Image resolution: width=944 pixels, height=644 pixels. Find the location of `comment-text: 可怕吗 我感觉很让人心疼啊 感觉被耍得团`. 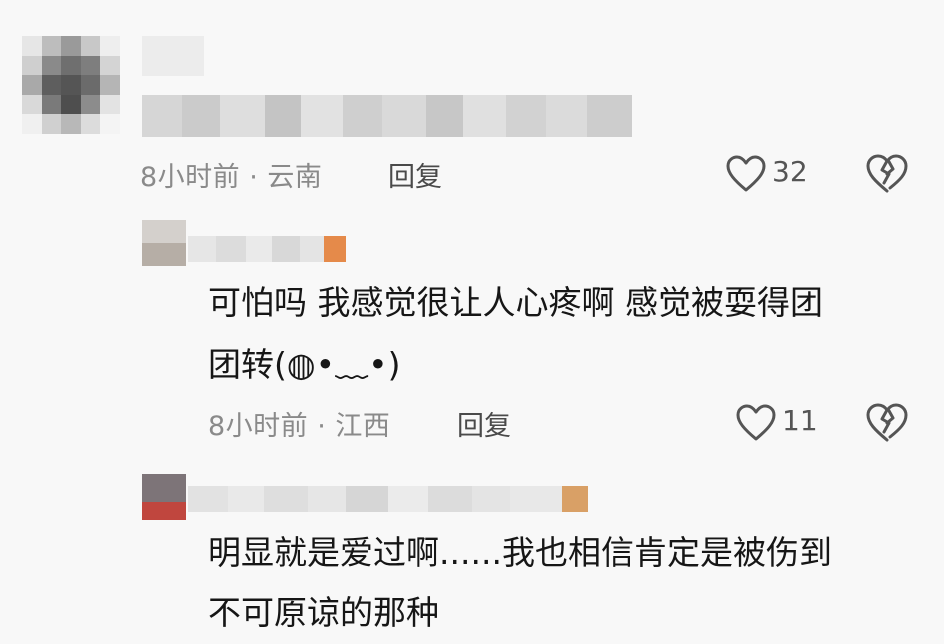

comment-text: 可怕吗 我感觉很让人心疼啊 感觉被耍得团 is located at coordinates (515, 302).